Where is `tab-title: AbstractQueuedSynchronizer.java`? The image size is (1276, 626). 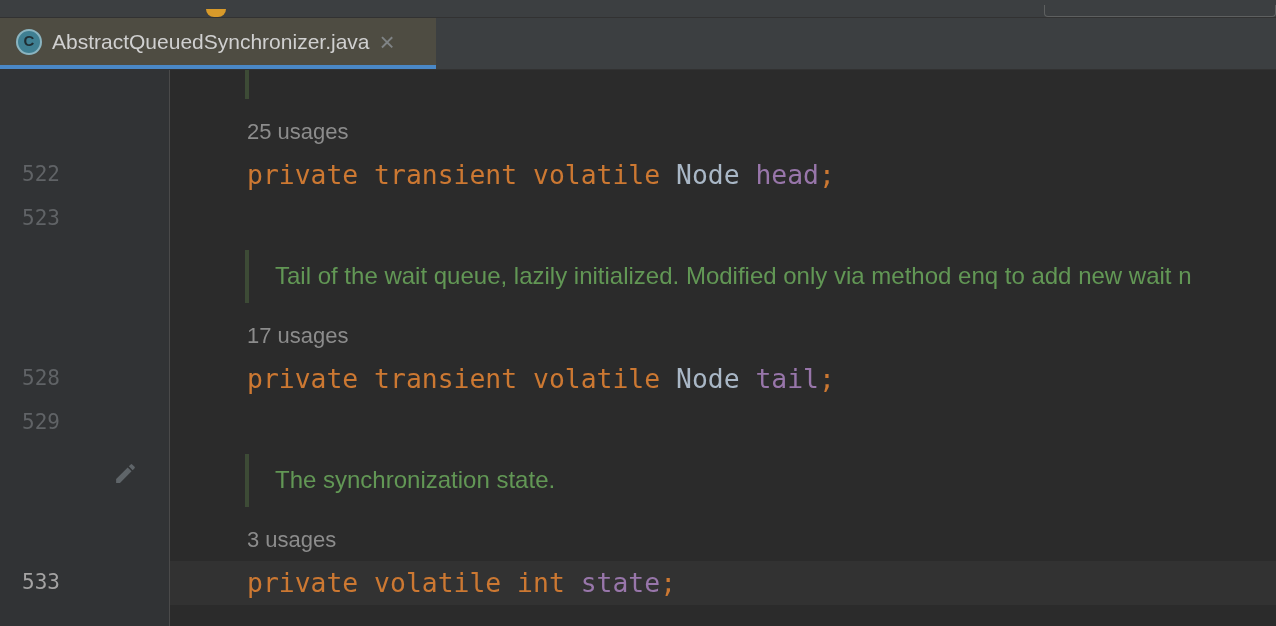 tab-title: AbstractQueuedSynchronizer.java is located at coordinates (211, 41).